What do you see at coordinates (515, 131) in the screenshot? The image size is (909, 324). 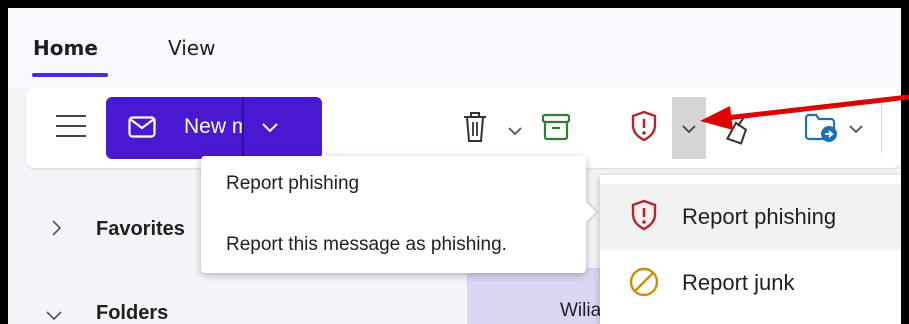 I see `trash-dropdown-chevron-icon` at bounding box center [515, 131].